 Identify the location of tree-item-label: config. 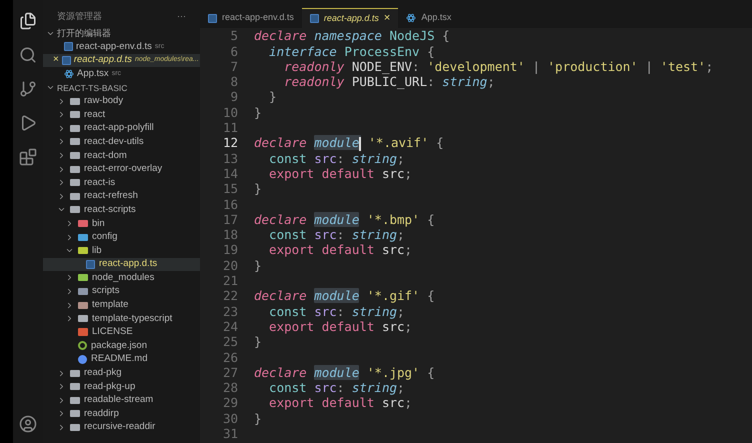
(105, 237).